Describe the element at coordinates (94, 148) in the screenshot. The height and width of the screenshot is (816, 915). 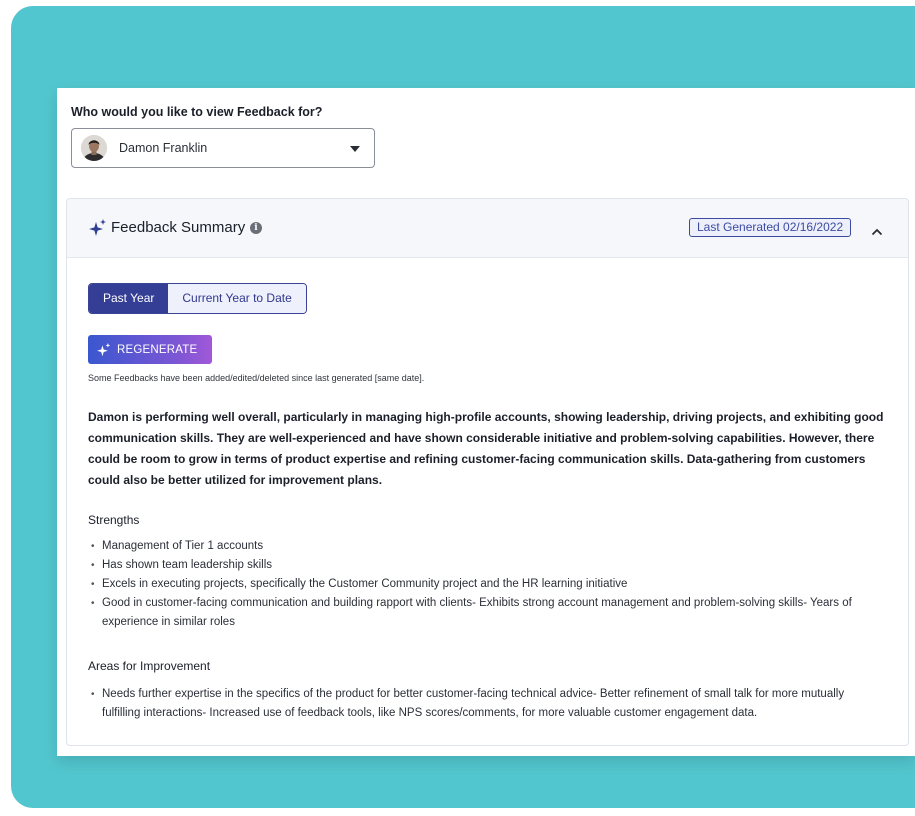
I see `avatar` at that location.